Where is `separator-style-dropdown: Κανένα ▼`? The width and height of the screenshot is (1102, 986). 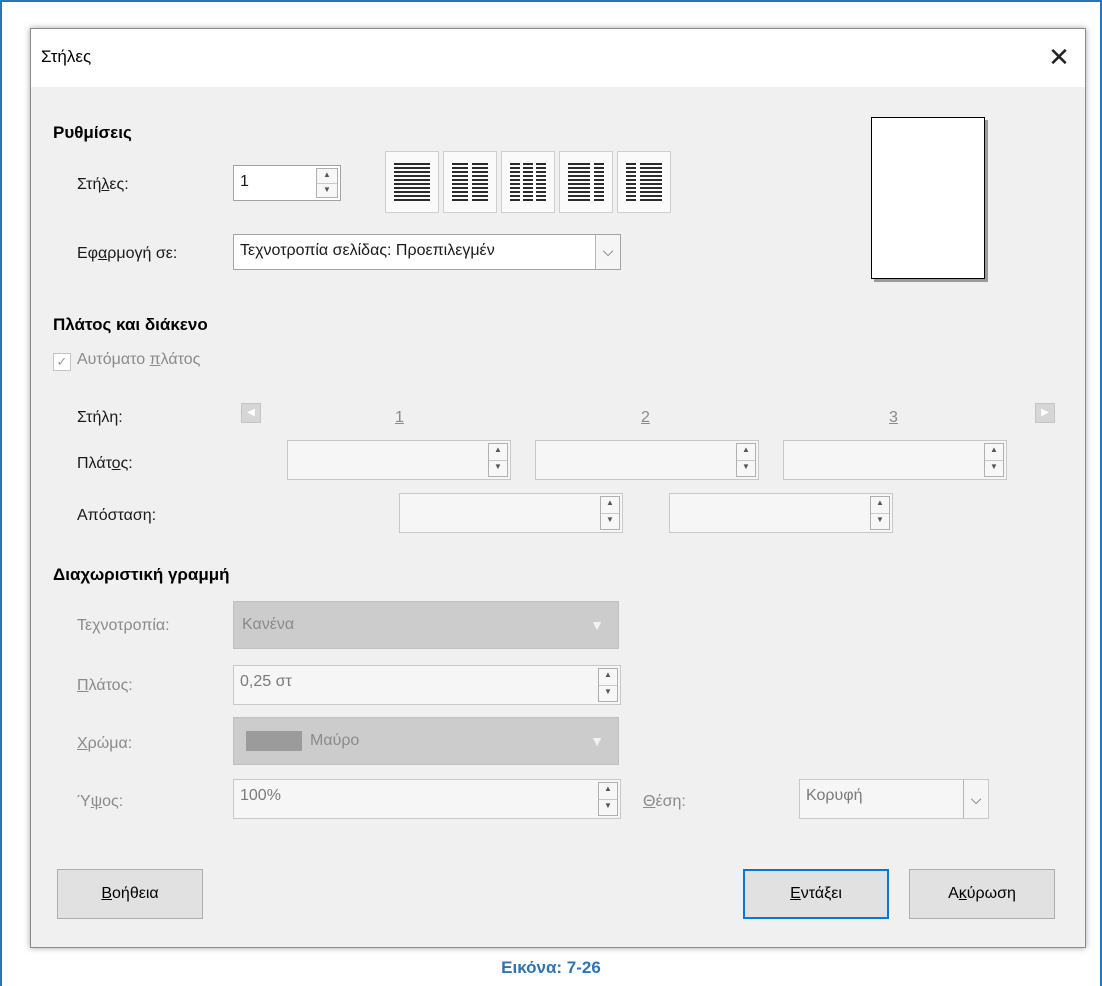
separator-style-dropdown: Κανένα ▼ is located at coordinates (426, 625).